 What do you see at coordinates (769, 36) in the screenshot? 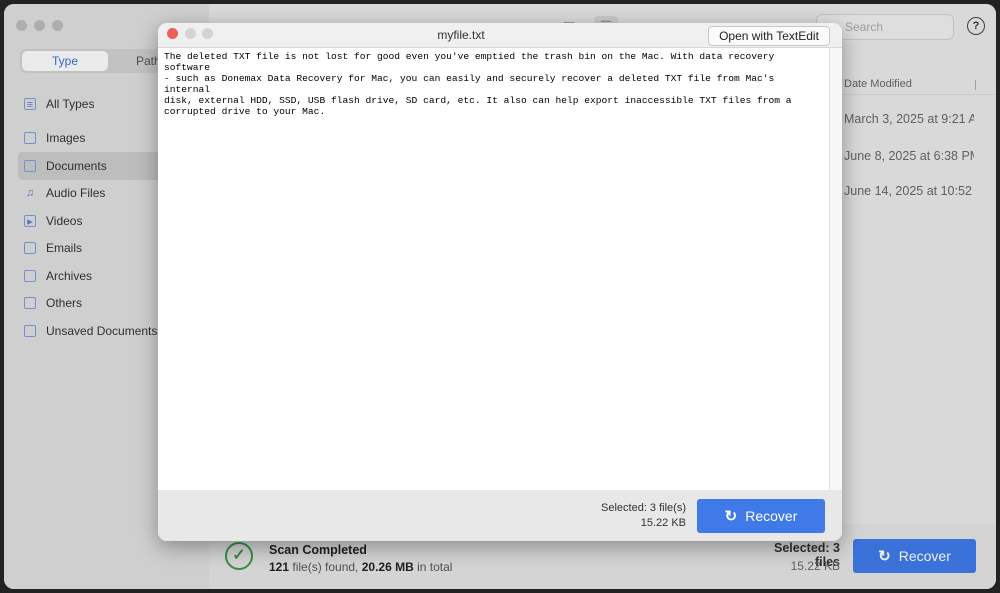
I see `open-with-textedit-button: Open with TextEdit` at bounding box center [769, 36].